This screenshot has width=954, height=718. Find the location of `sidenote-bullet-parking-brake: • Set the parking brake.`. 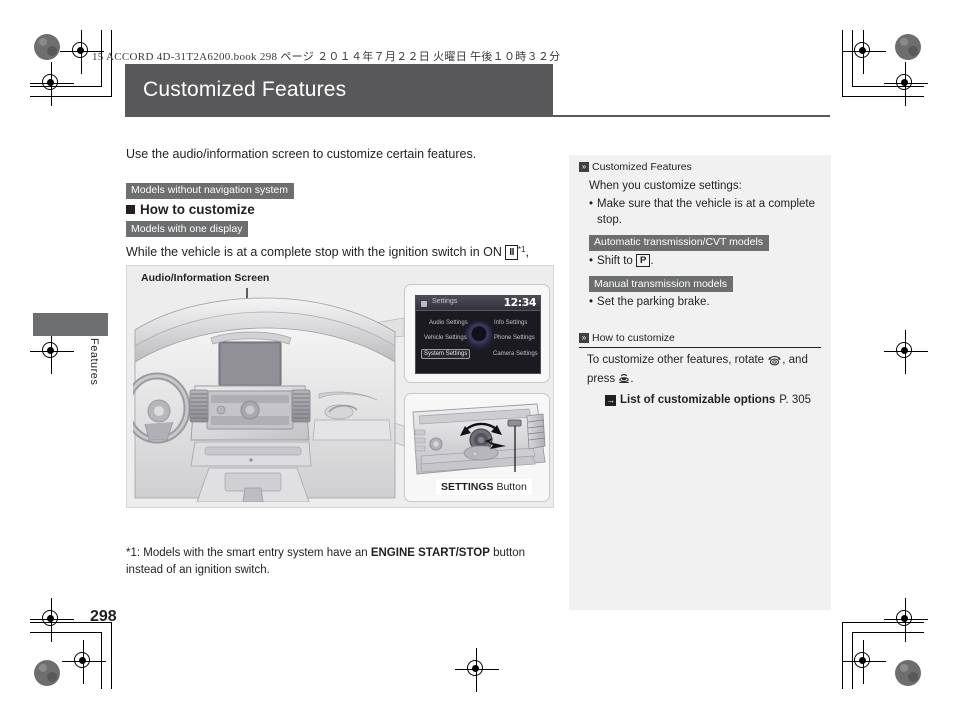

sidenote-bullet-parking-brake: • Set the parking brake. is located at coordinates (705, 302).